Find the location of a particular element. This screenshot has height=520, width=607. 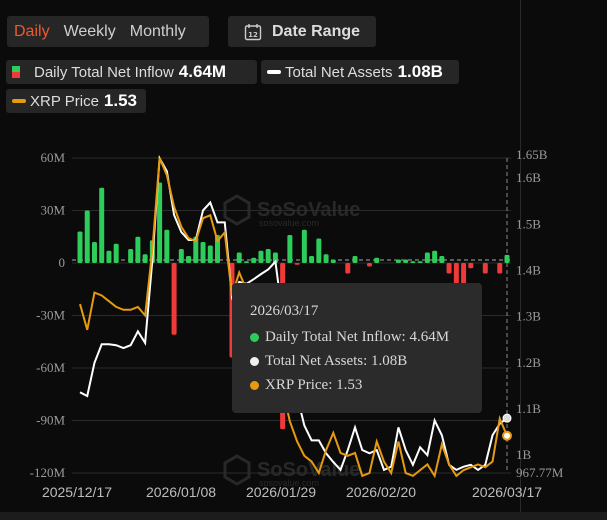

tooltip-row-assets: Total Net Assets: 1.08B is located at coordinates (328, 361).